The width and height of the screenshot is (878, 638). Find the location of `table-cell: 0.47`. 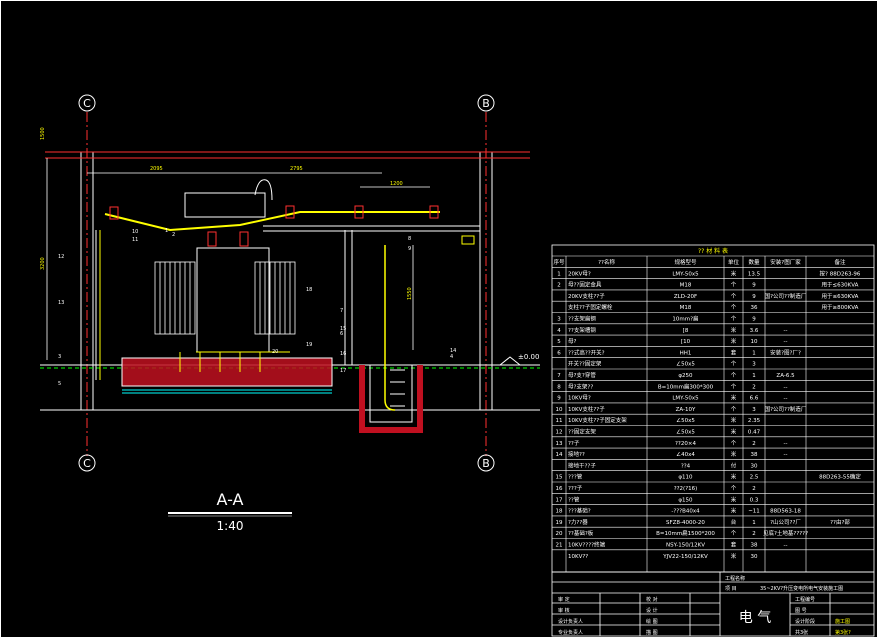

table-cell: 0.47 is located at coordinates (754, 433).